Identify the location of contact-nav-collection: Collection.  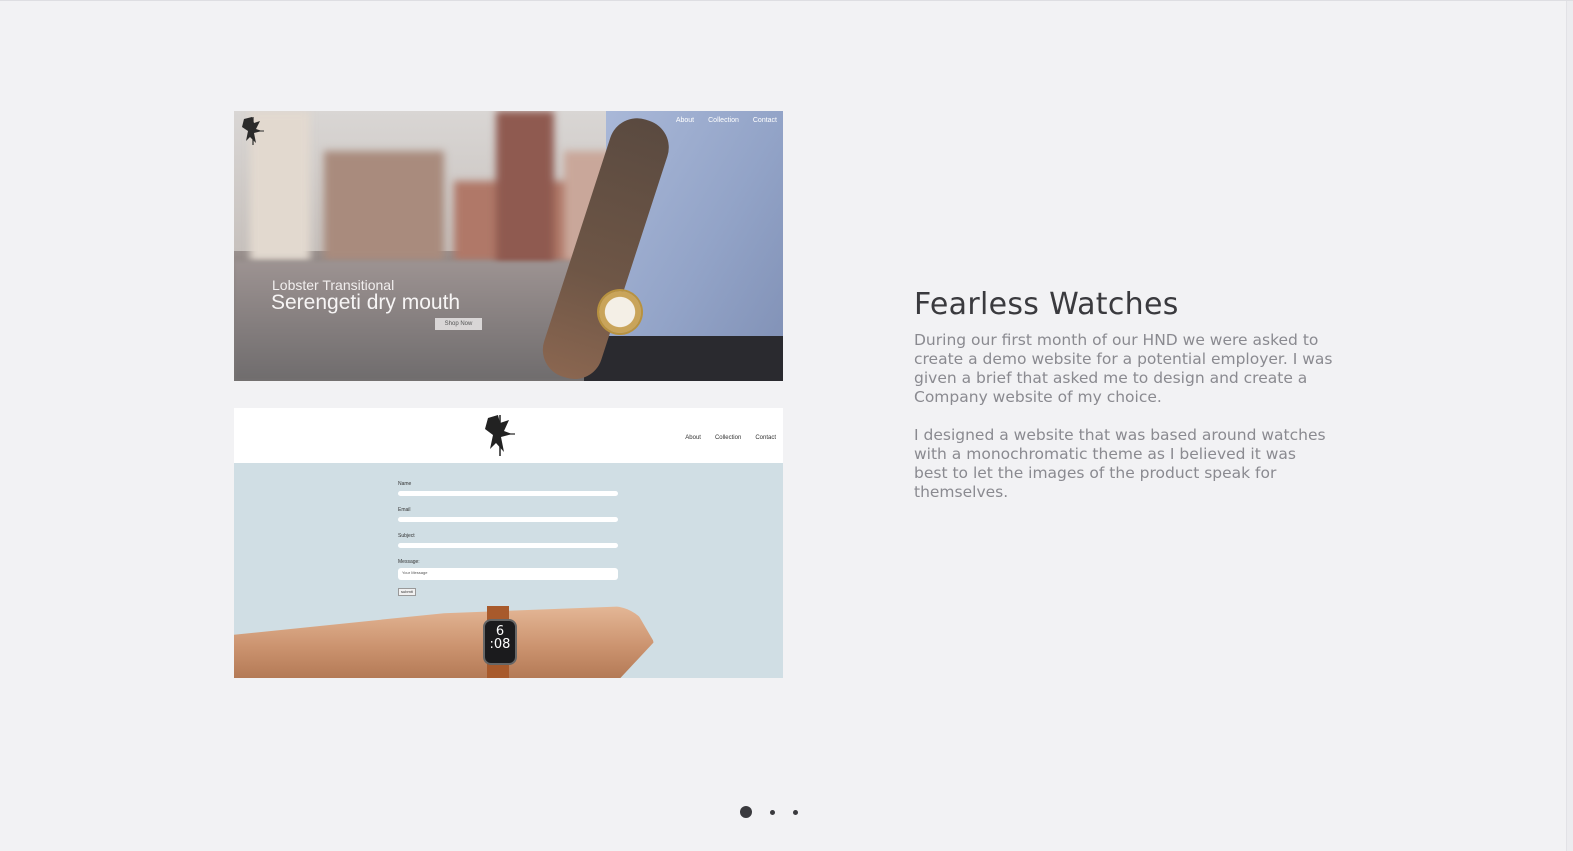
(728, 438).